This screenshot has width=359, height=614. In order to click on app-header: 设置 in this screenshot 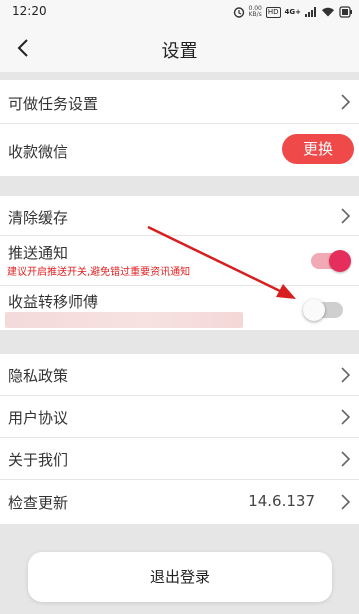, I will do `click(179, 48)`.